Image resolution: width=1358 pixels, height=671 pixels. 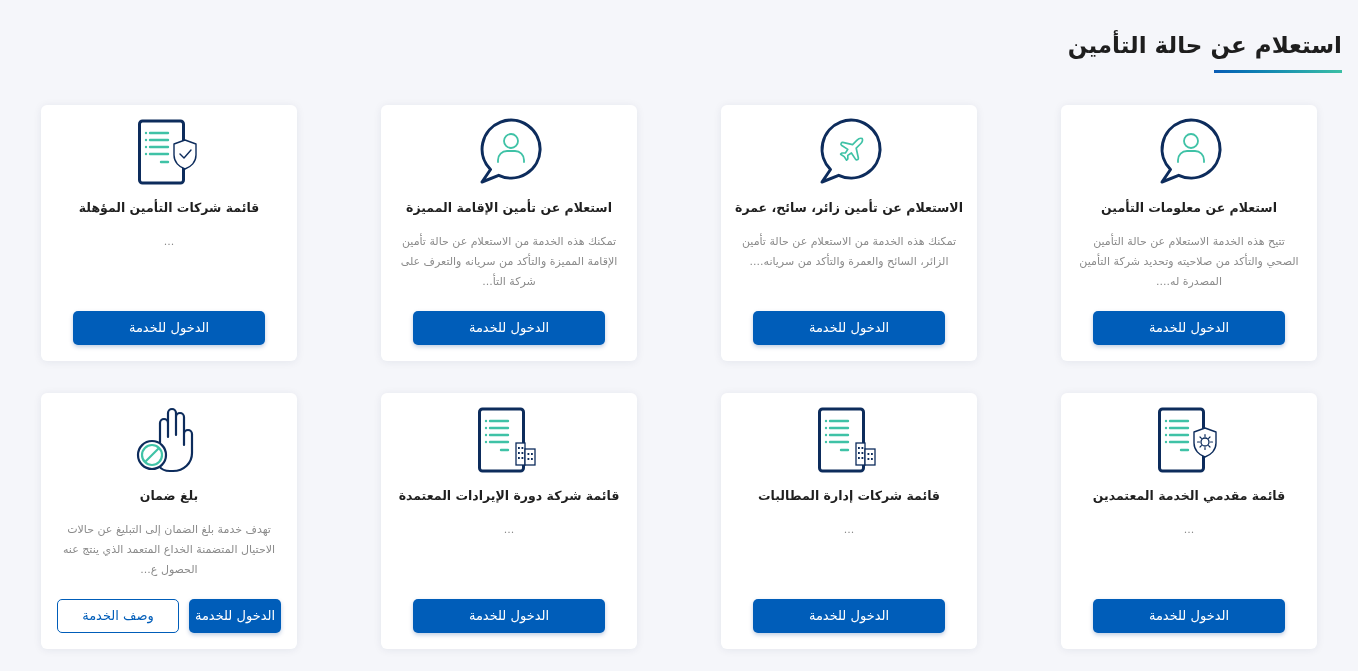 I want to click on page-title: استعلام عن حالة التأمين, so click(x=1204, y=45).